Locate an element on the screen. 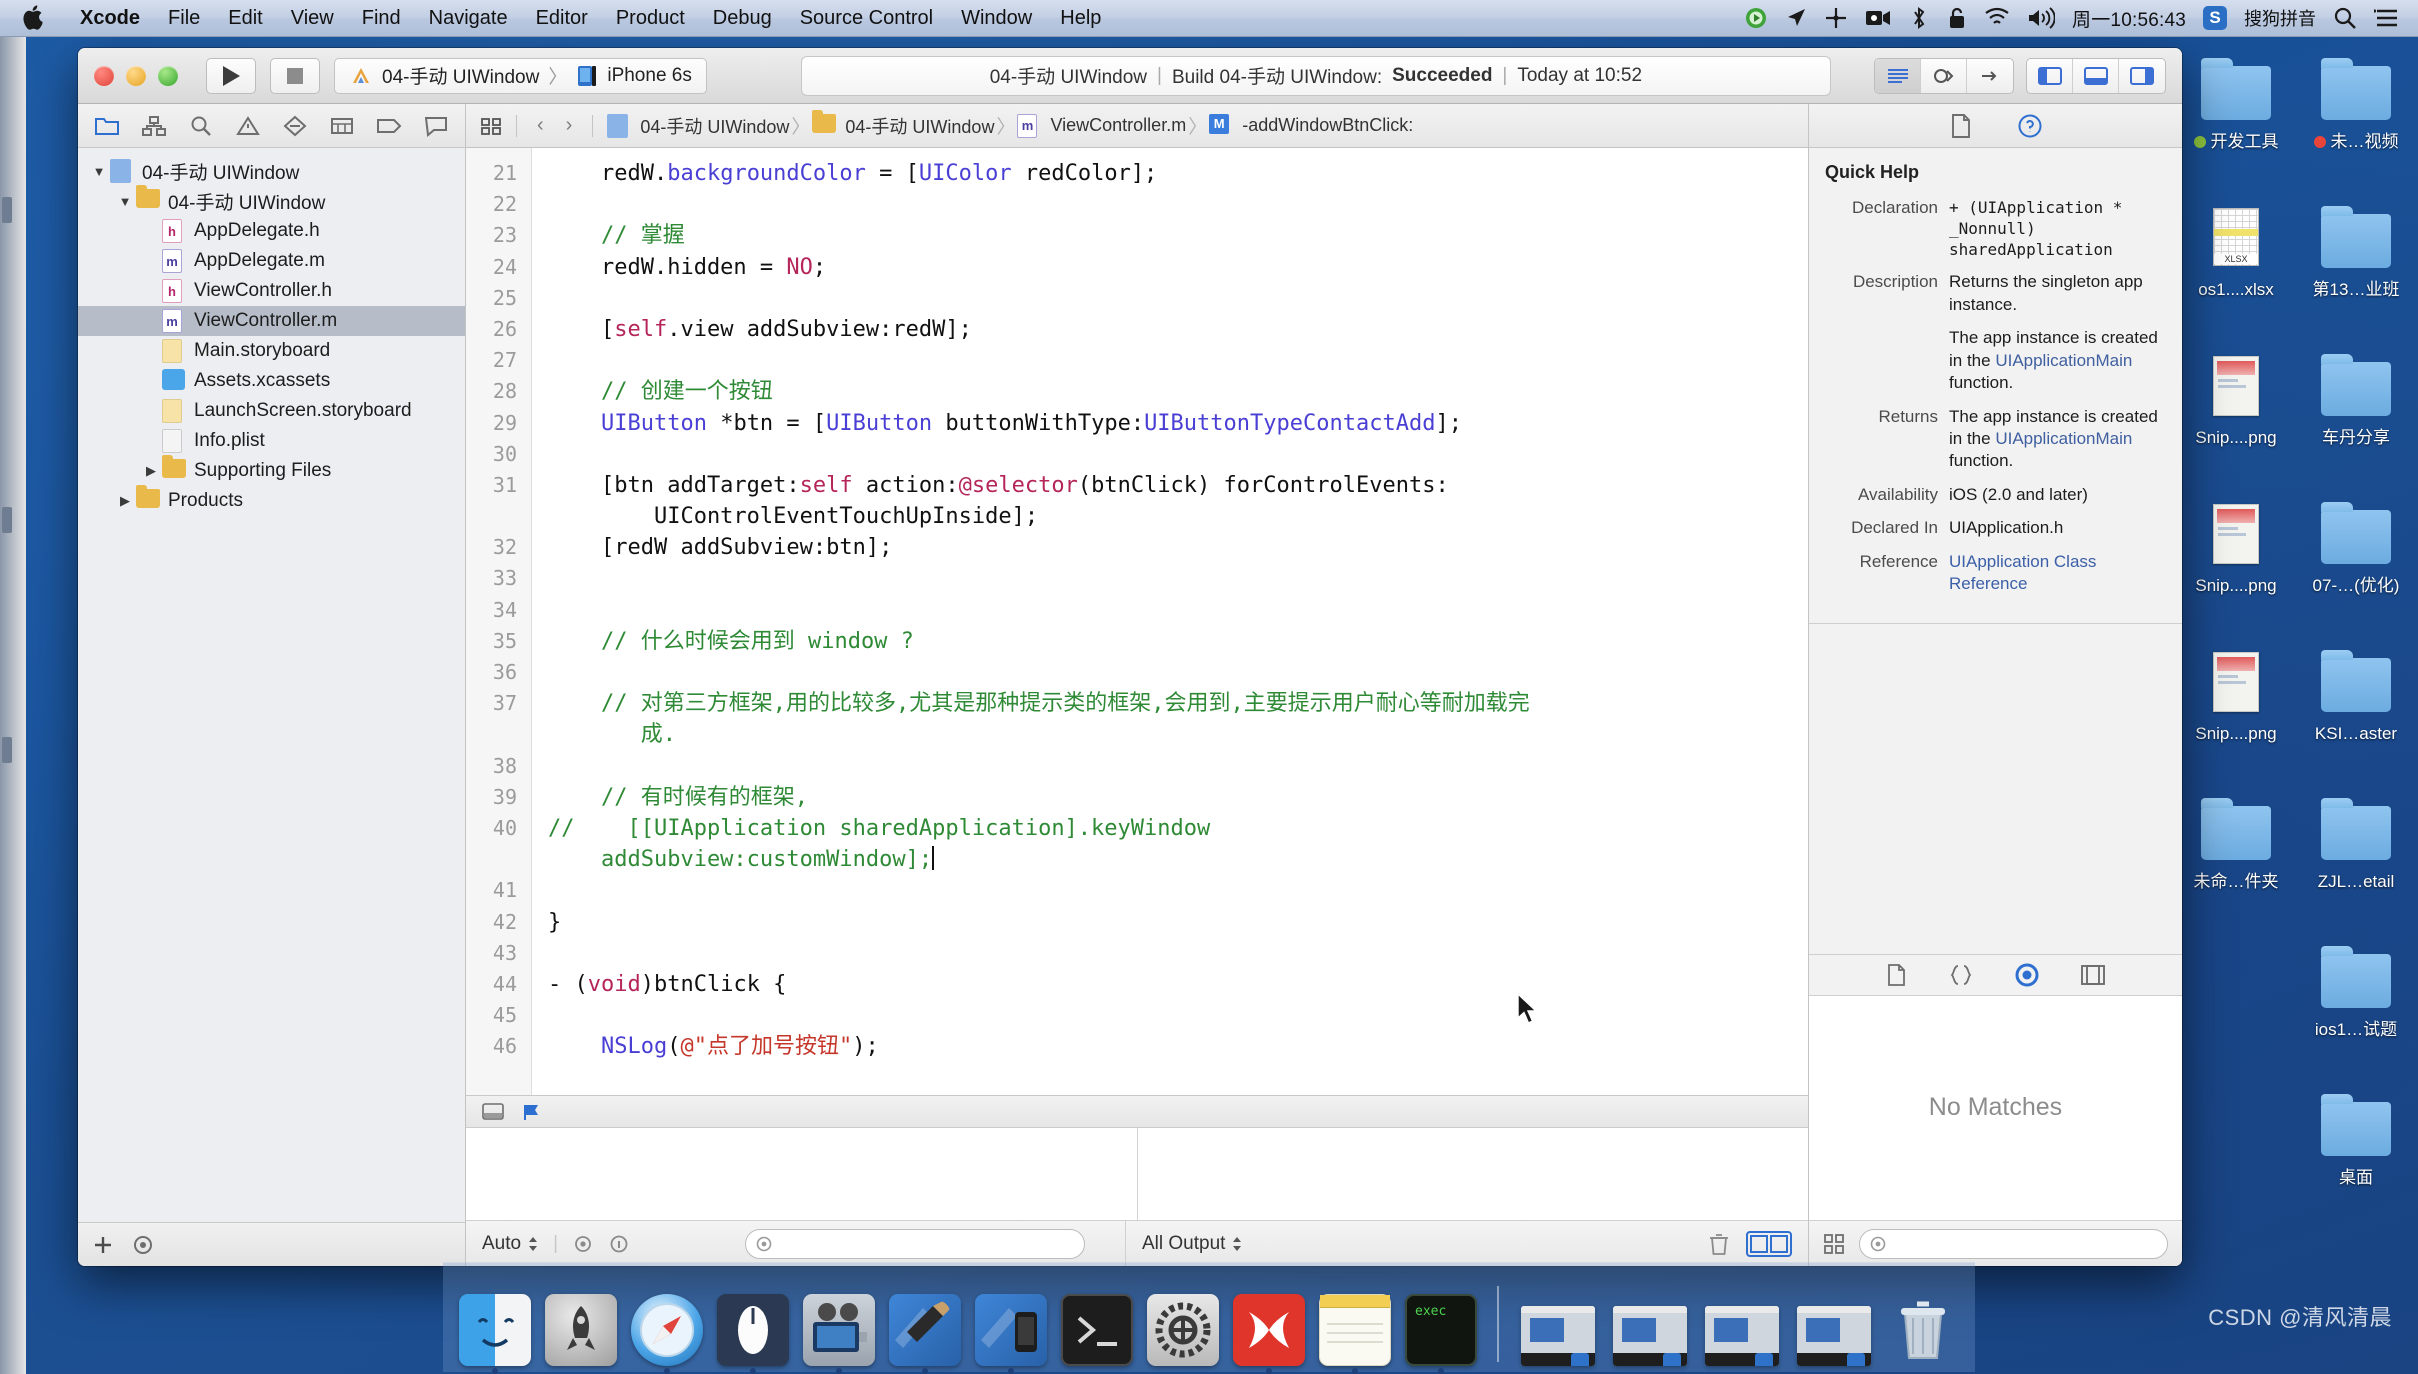 Image resolution: width=2418 pixels, height=1374 pixels. breadcrumb-item-1: 04-手动 UIWindow is located at coordinates (698, 126).